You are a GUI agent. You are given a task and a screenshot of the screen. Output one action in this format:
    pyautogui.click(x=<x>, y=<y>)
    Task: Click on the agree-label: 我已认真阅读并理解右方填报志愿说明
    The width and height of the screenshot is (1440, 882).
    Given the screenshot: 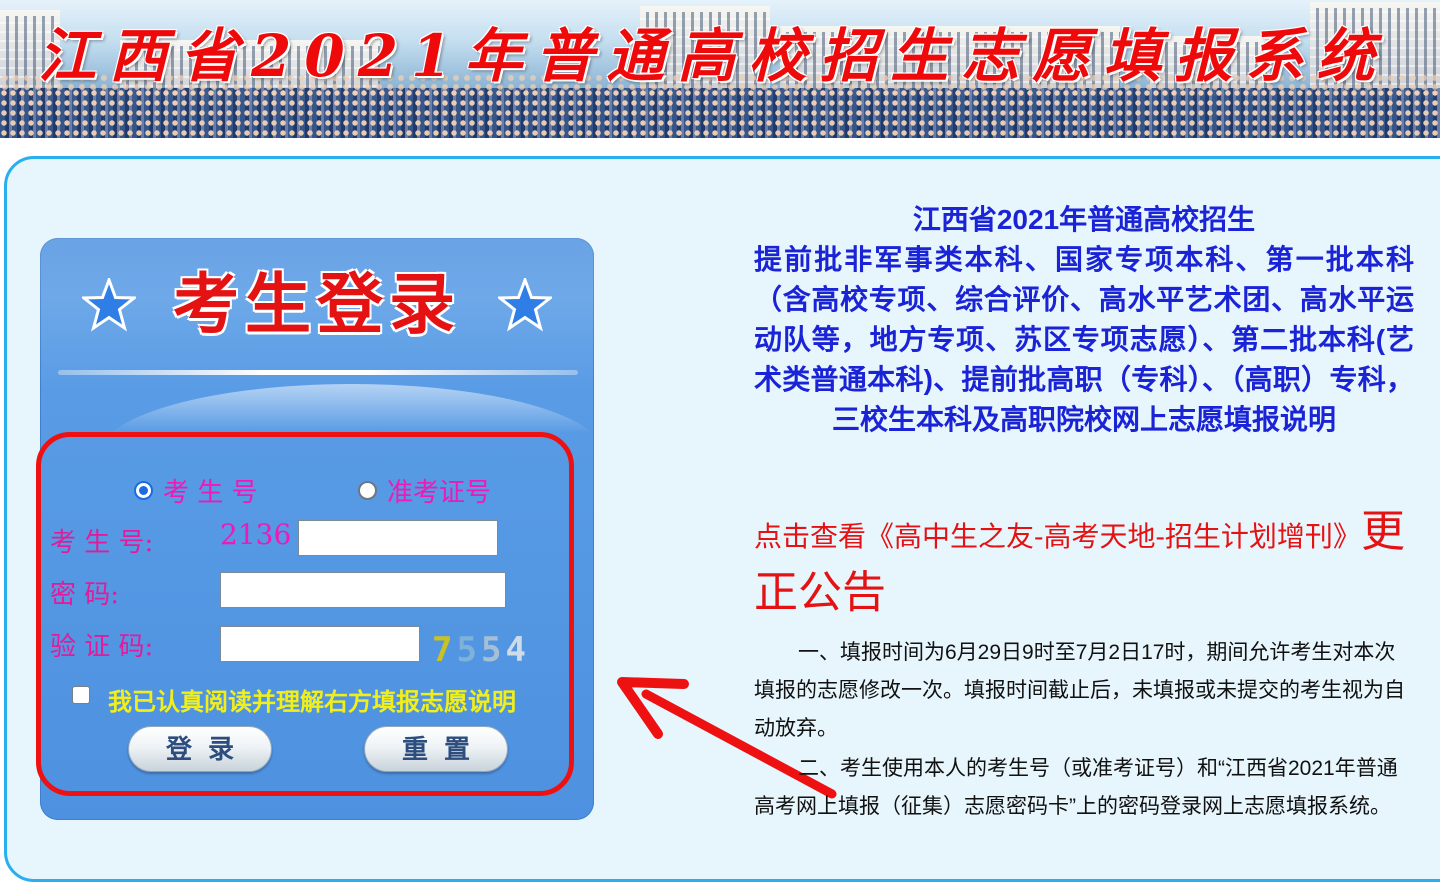 What is the action you would take?
    pyautogui.click(x=312, y=699)
    